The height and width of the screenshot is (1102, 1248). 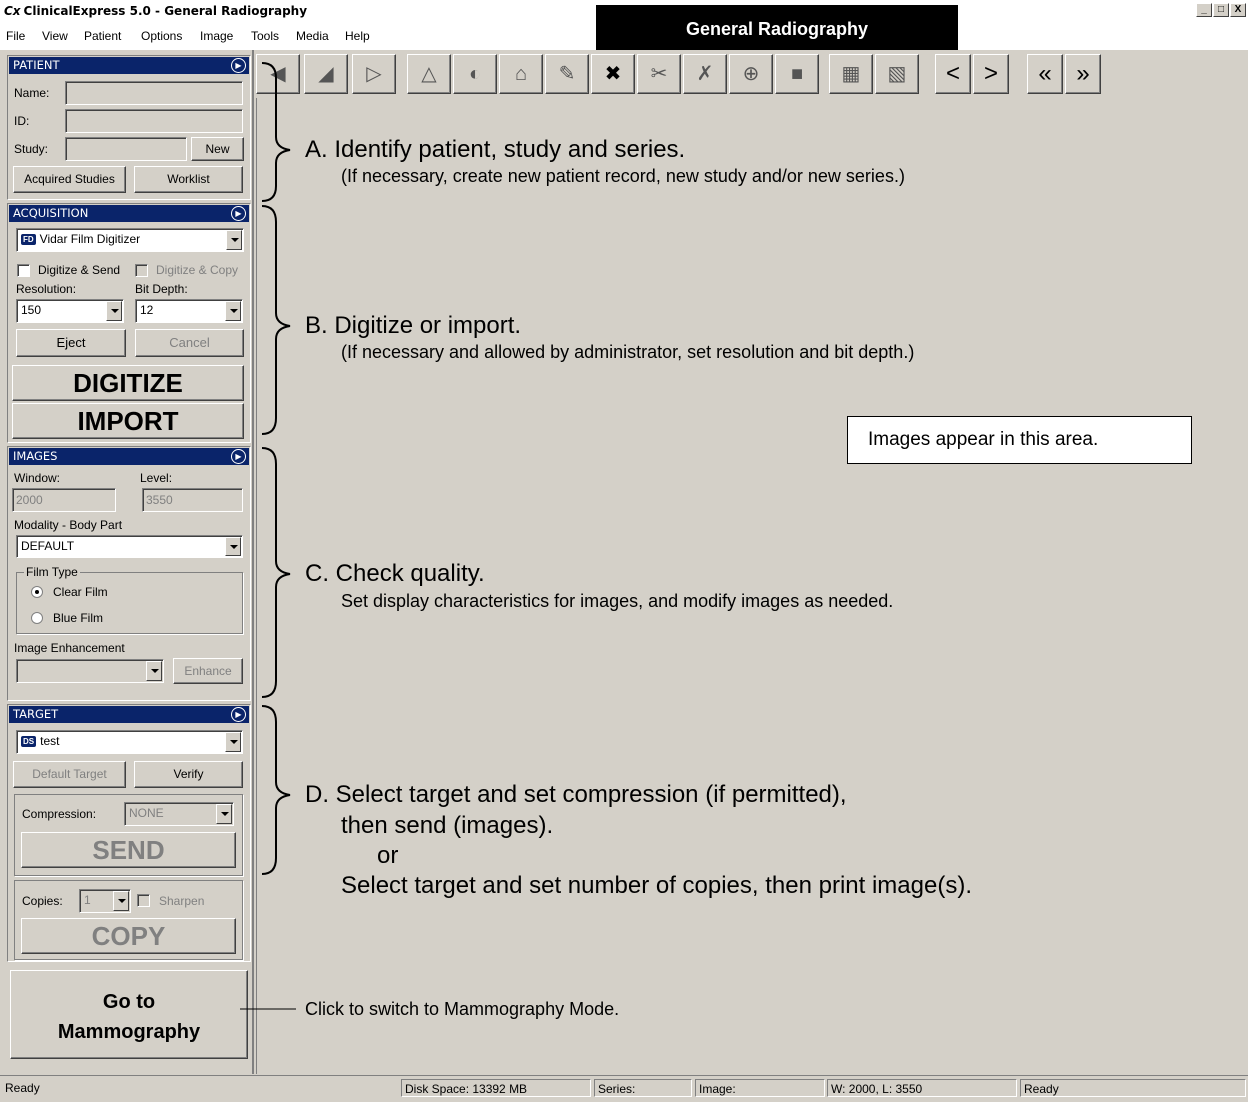 What do you see at coordinates (521, 74) in the screenshot?
I see `home-icon: ⌂` at bounding box center [521, 74].